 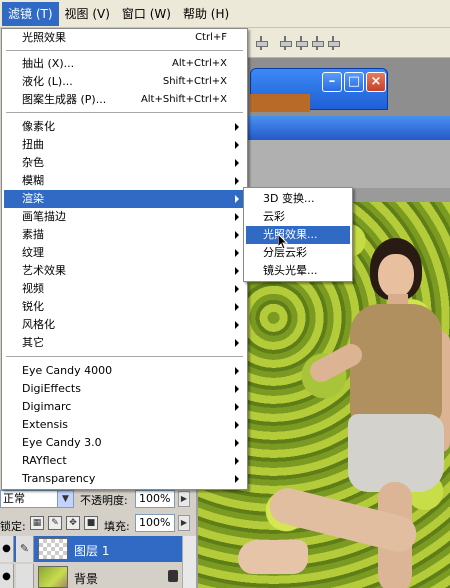 What do you see at coordinates (117, 526) in the screenshot?
I see `fill-label: 填充:` at bounding box center [117, 526].